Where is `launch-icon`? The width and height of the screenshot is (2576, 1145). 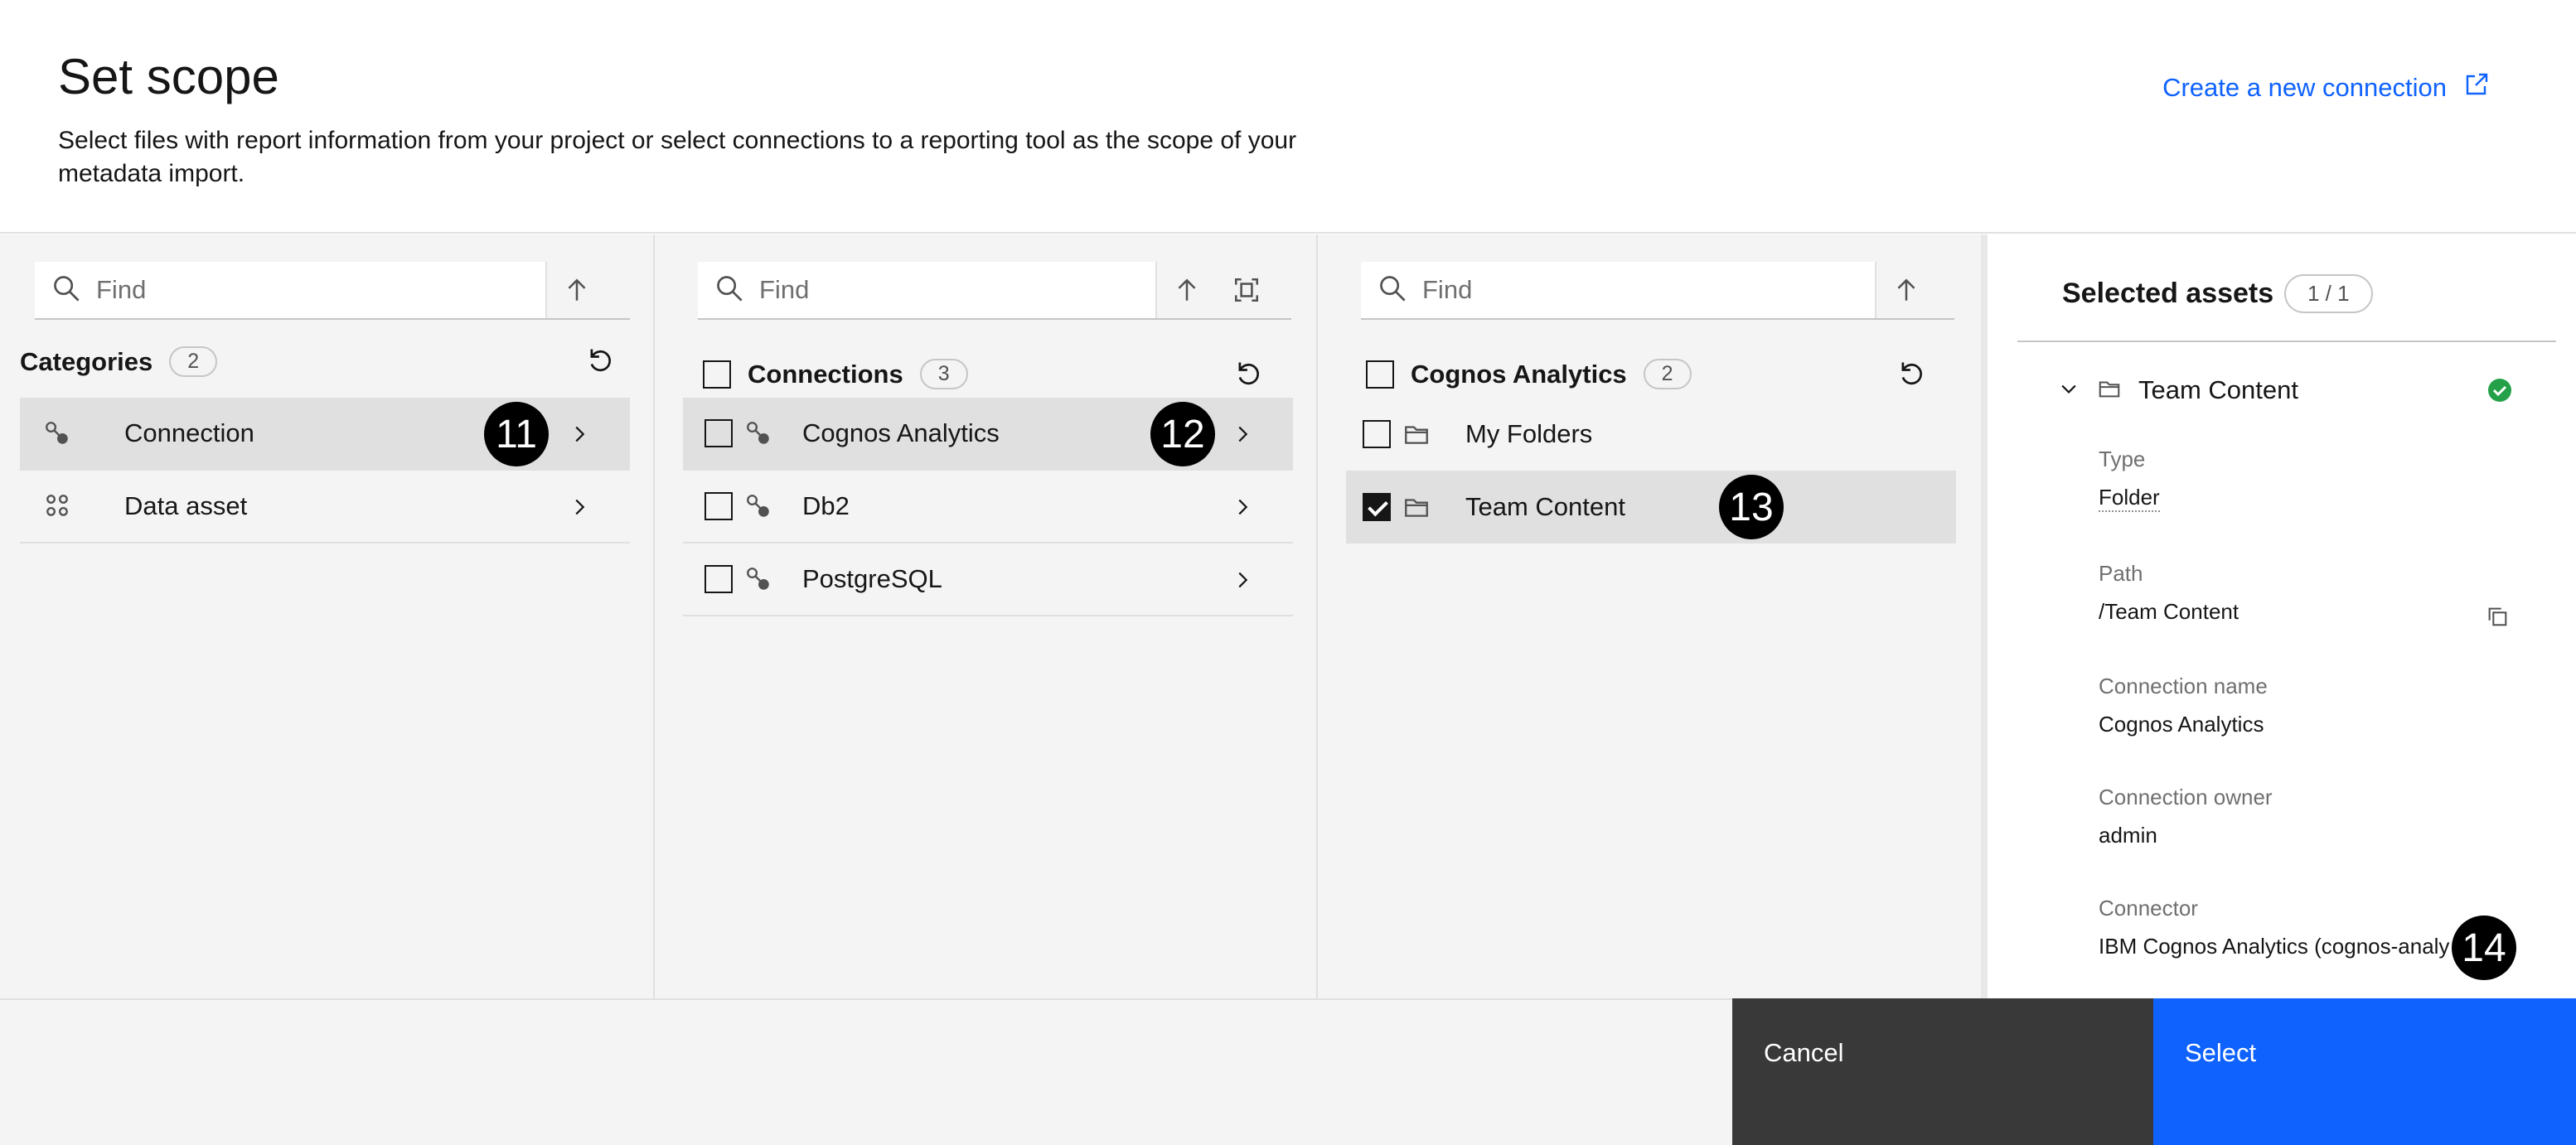
launch-icon is located at coordinates (2476, 87).